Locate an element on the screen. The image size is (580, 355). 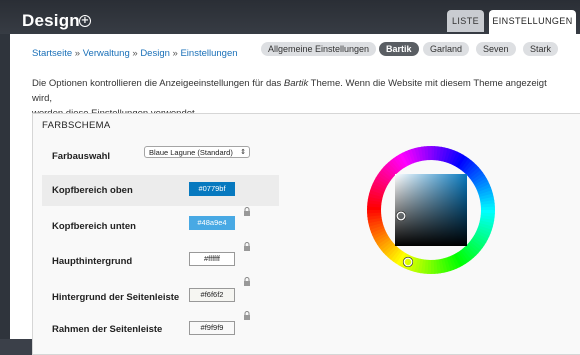
color-field-row: Rahmen der Seitenleiste is located at coordinates (160, 331).